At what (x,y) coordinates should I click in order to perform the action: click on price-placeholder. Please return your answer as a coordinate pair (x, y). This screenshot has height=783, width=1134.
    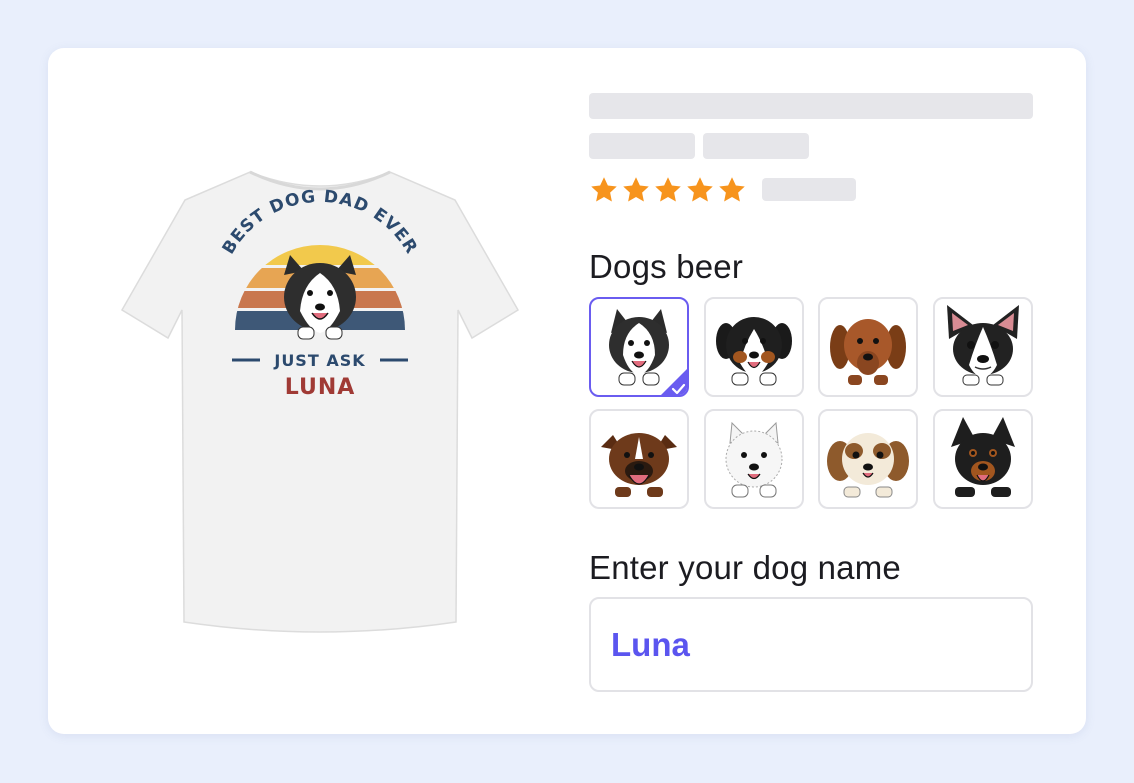
    Looking at the image, I should click on (642, 146).